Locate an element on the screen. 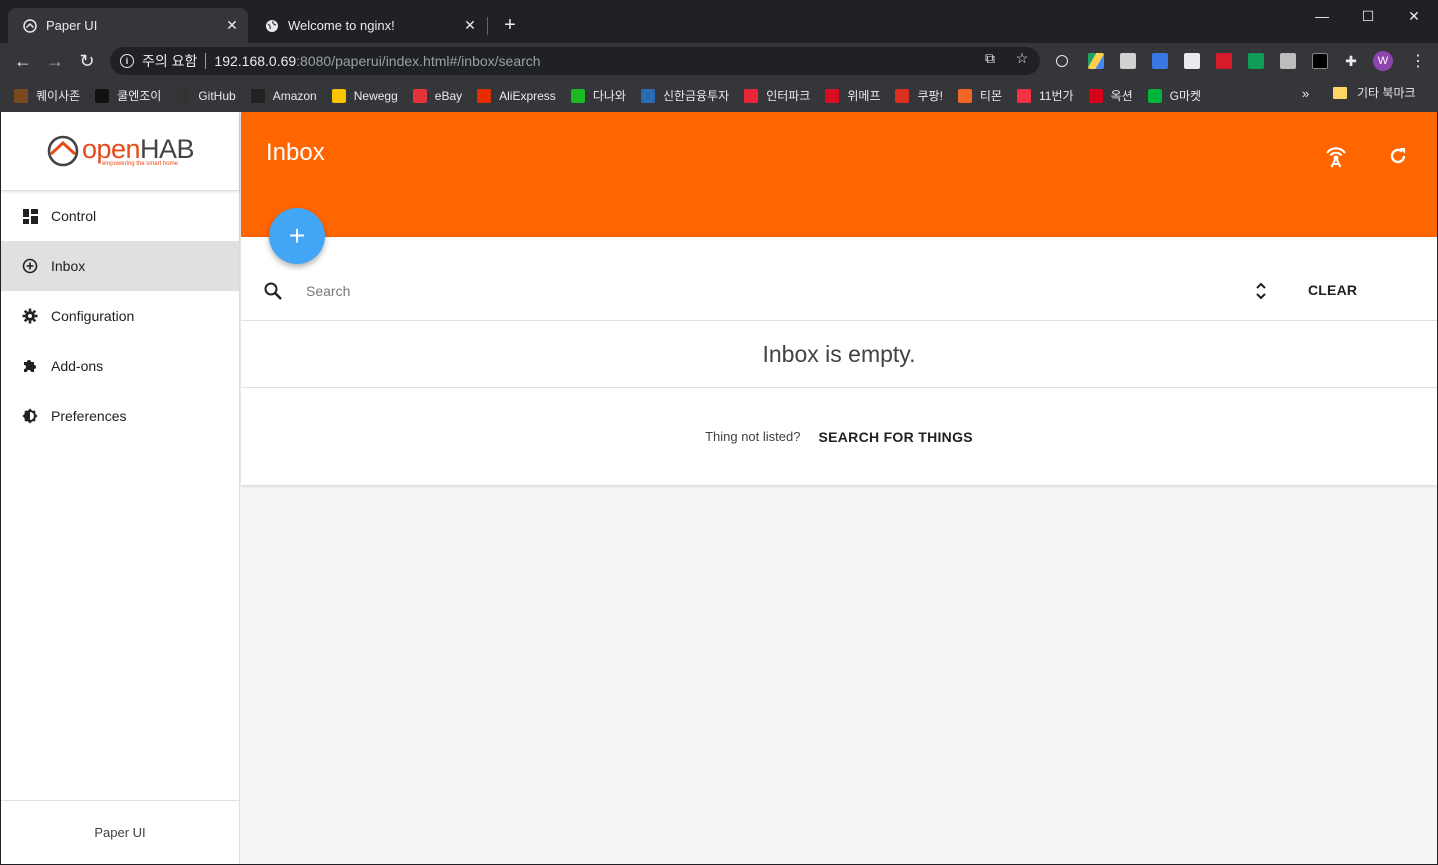  url-path: :8080/paperui/index.html#/inbox/search is located at coordinates (418, 61).